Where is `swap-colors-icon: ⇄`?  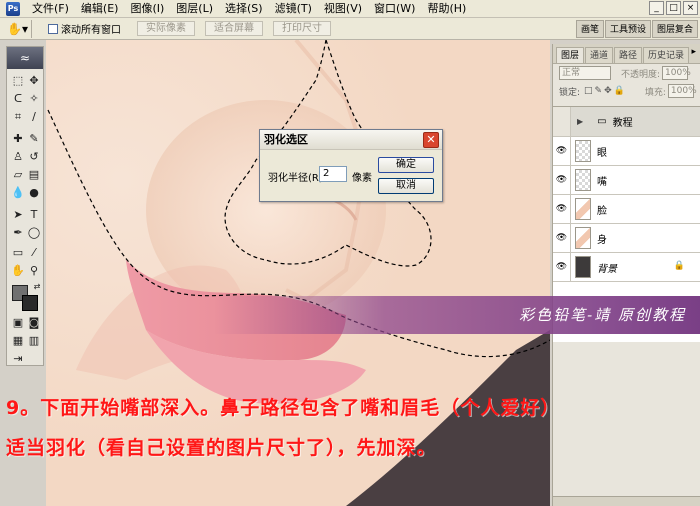 swap-colors-icon: ⇄ is located at coordinates (37, 287).